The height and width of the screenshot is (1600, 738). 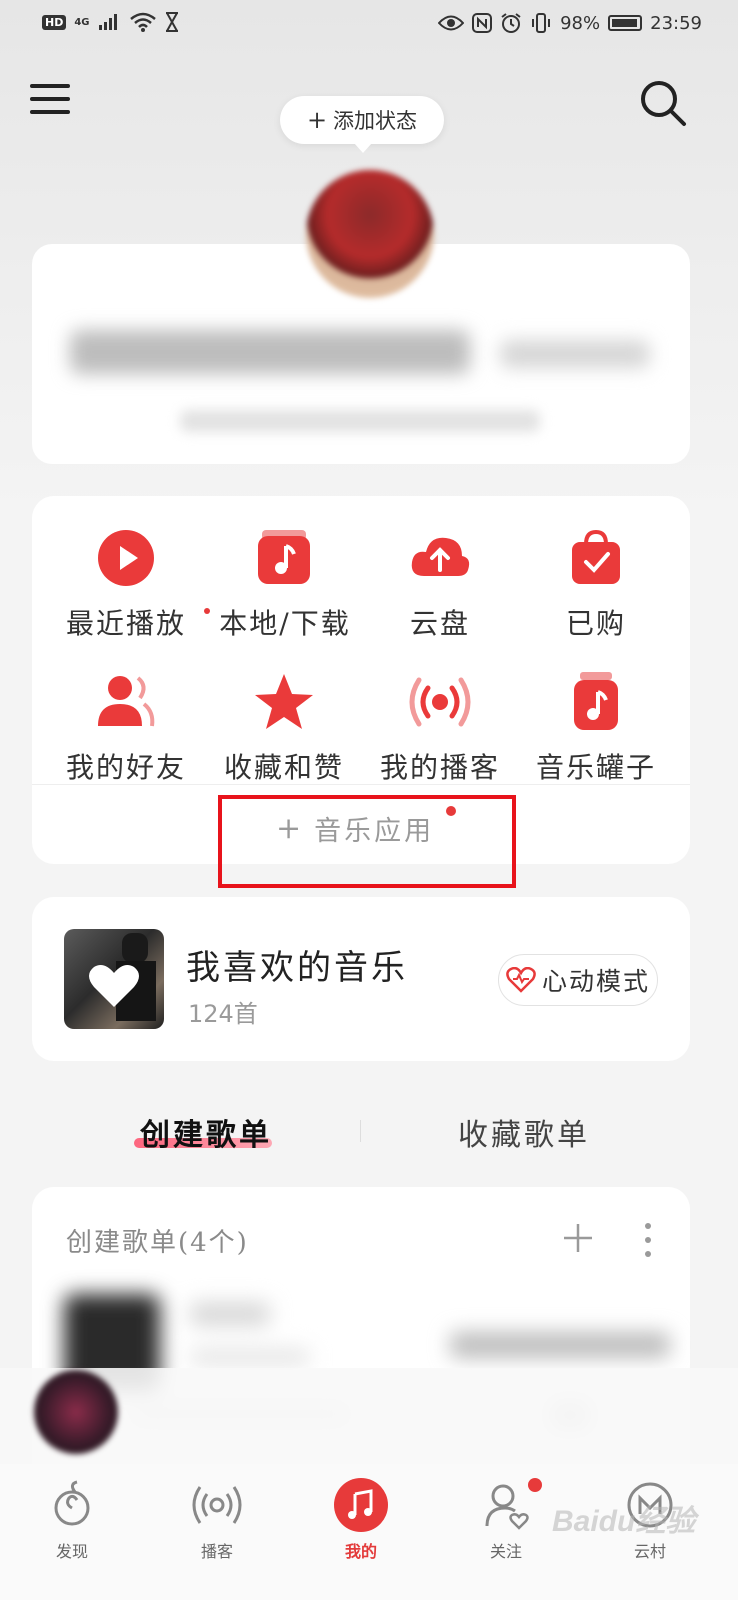 What do you see at coordinates (370, 234) in the screenshot?
I see `avatar` at bounding box center [370, 234].